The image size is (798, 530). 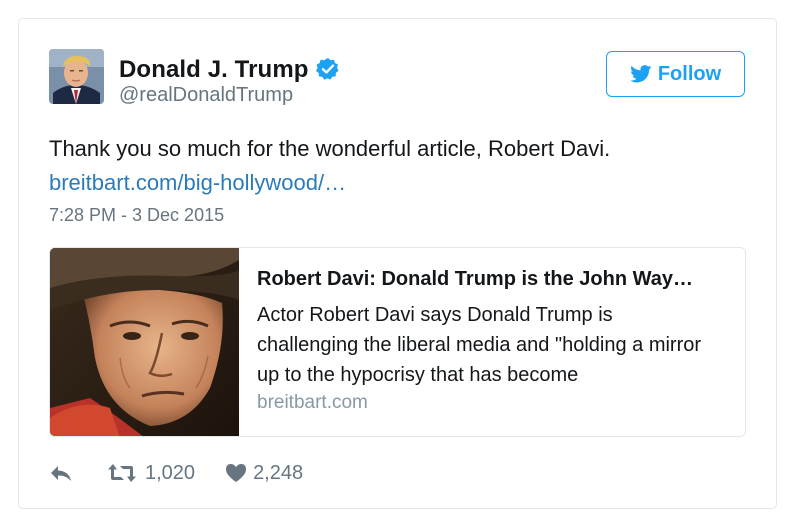 I want to click on follow-button: Follow, so click(x=675, y=74).